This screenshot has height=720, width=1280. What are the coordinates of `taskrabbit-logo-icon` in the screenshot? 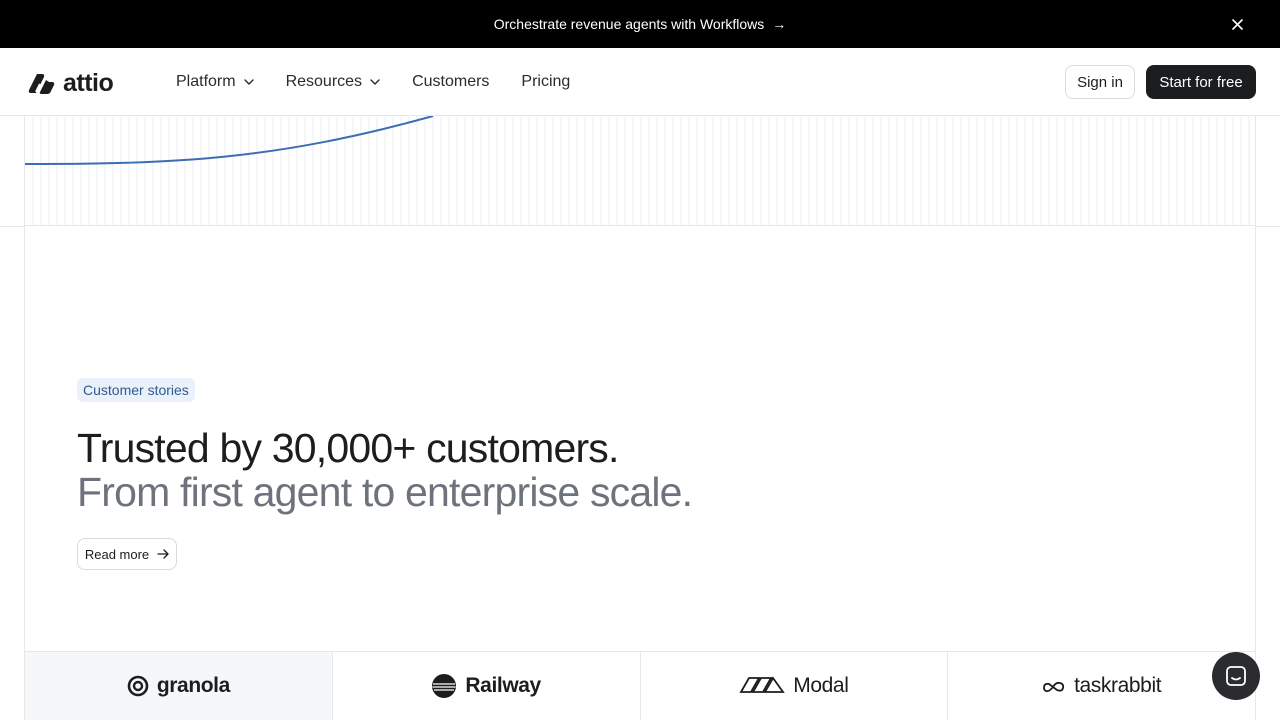 It's located at (1054, 687).